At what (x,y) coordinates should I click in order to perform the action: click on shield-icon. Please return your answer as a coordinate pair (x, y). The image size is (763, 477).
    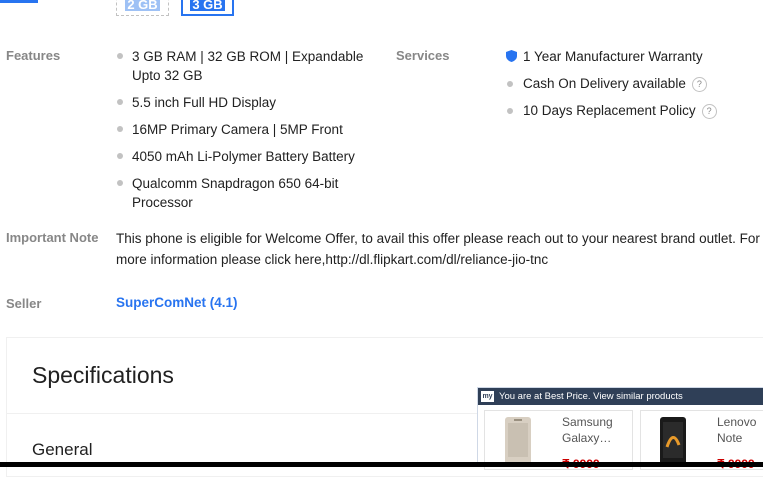
    Looking at the image, I should click on (511, 56).